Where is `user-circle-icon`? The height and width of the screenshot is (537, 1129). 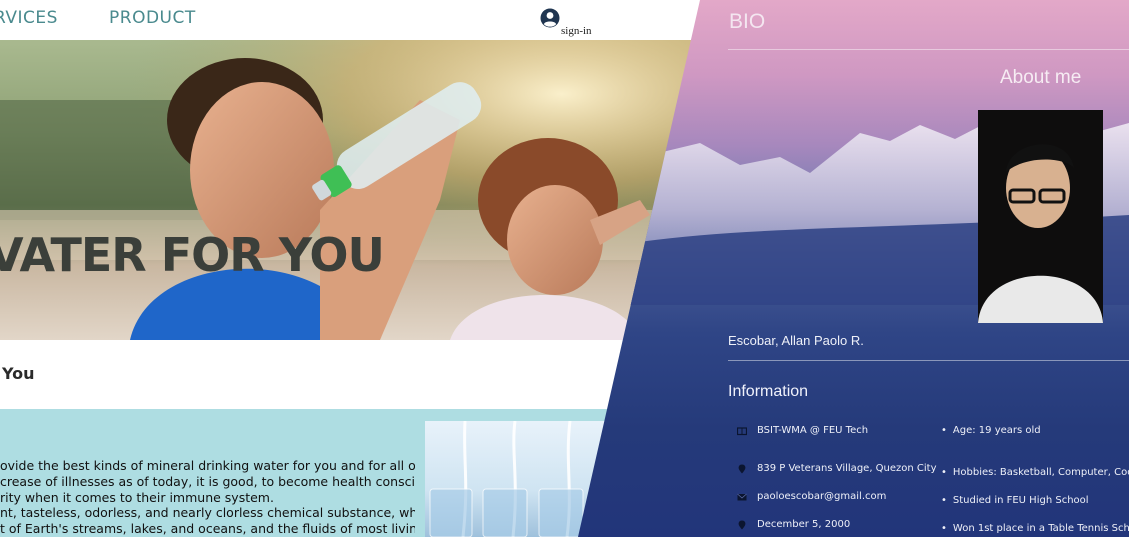
user-circle-icon is located at coordinates (550, 20).